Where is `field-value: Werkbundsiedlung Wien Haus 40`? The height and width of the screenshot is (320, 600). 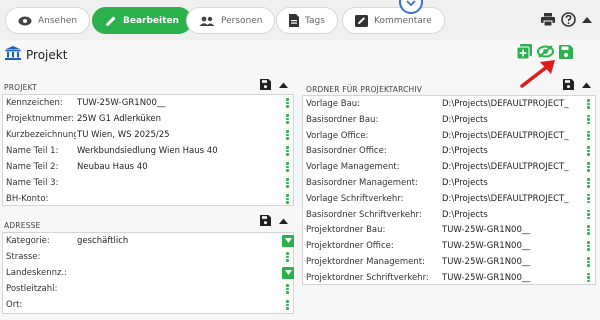 field-value: Werkbundsiedlung Wien Haus 40 is located at coordinates (177, 151).